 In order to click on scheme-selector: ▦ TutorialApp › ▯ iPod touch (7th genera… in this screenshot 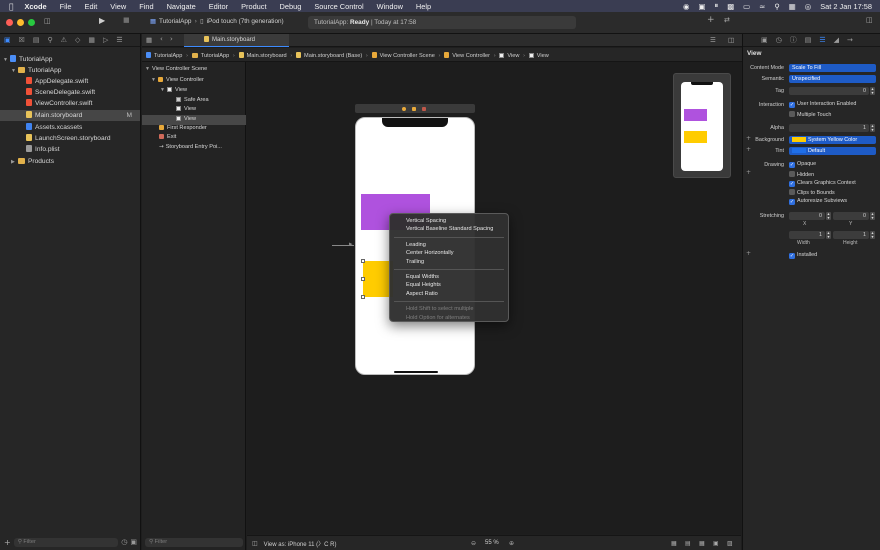, I will do `click(217, 21)`.